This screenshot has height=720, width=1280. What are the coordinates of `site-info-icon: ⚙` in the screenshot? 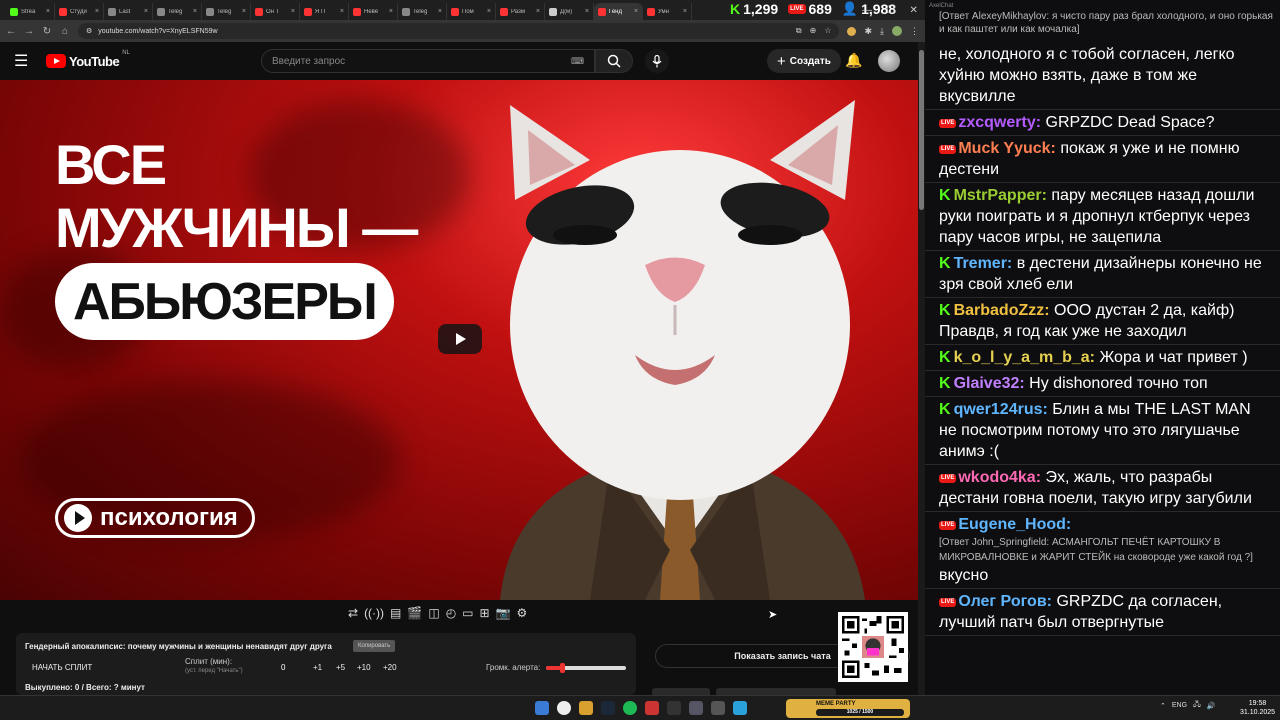 It's located at (89, 31).